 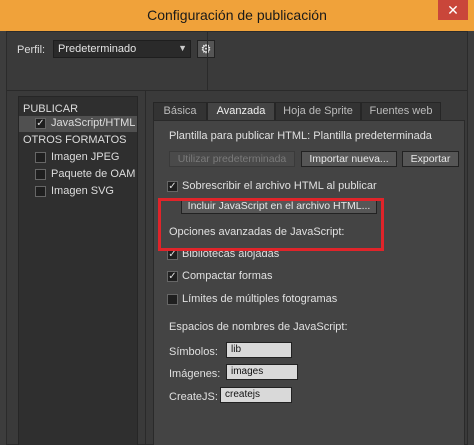 I want to click on images-label: Imágenes:, so click(x=195, y=374).